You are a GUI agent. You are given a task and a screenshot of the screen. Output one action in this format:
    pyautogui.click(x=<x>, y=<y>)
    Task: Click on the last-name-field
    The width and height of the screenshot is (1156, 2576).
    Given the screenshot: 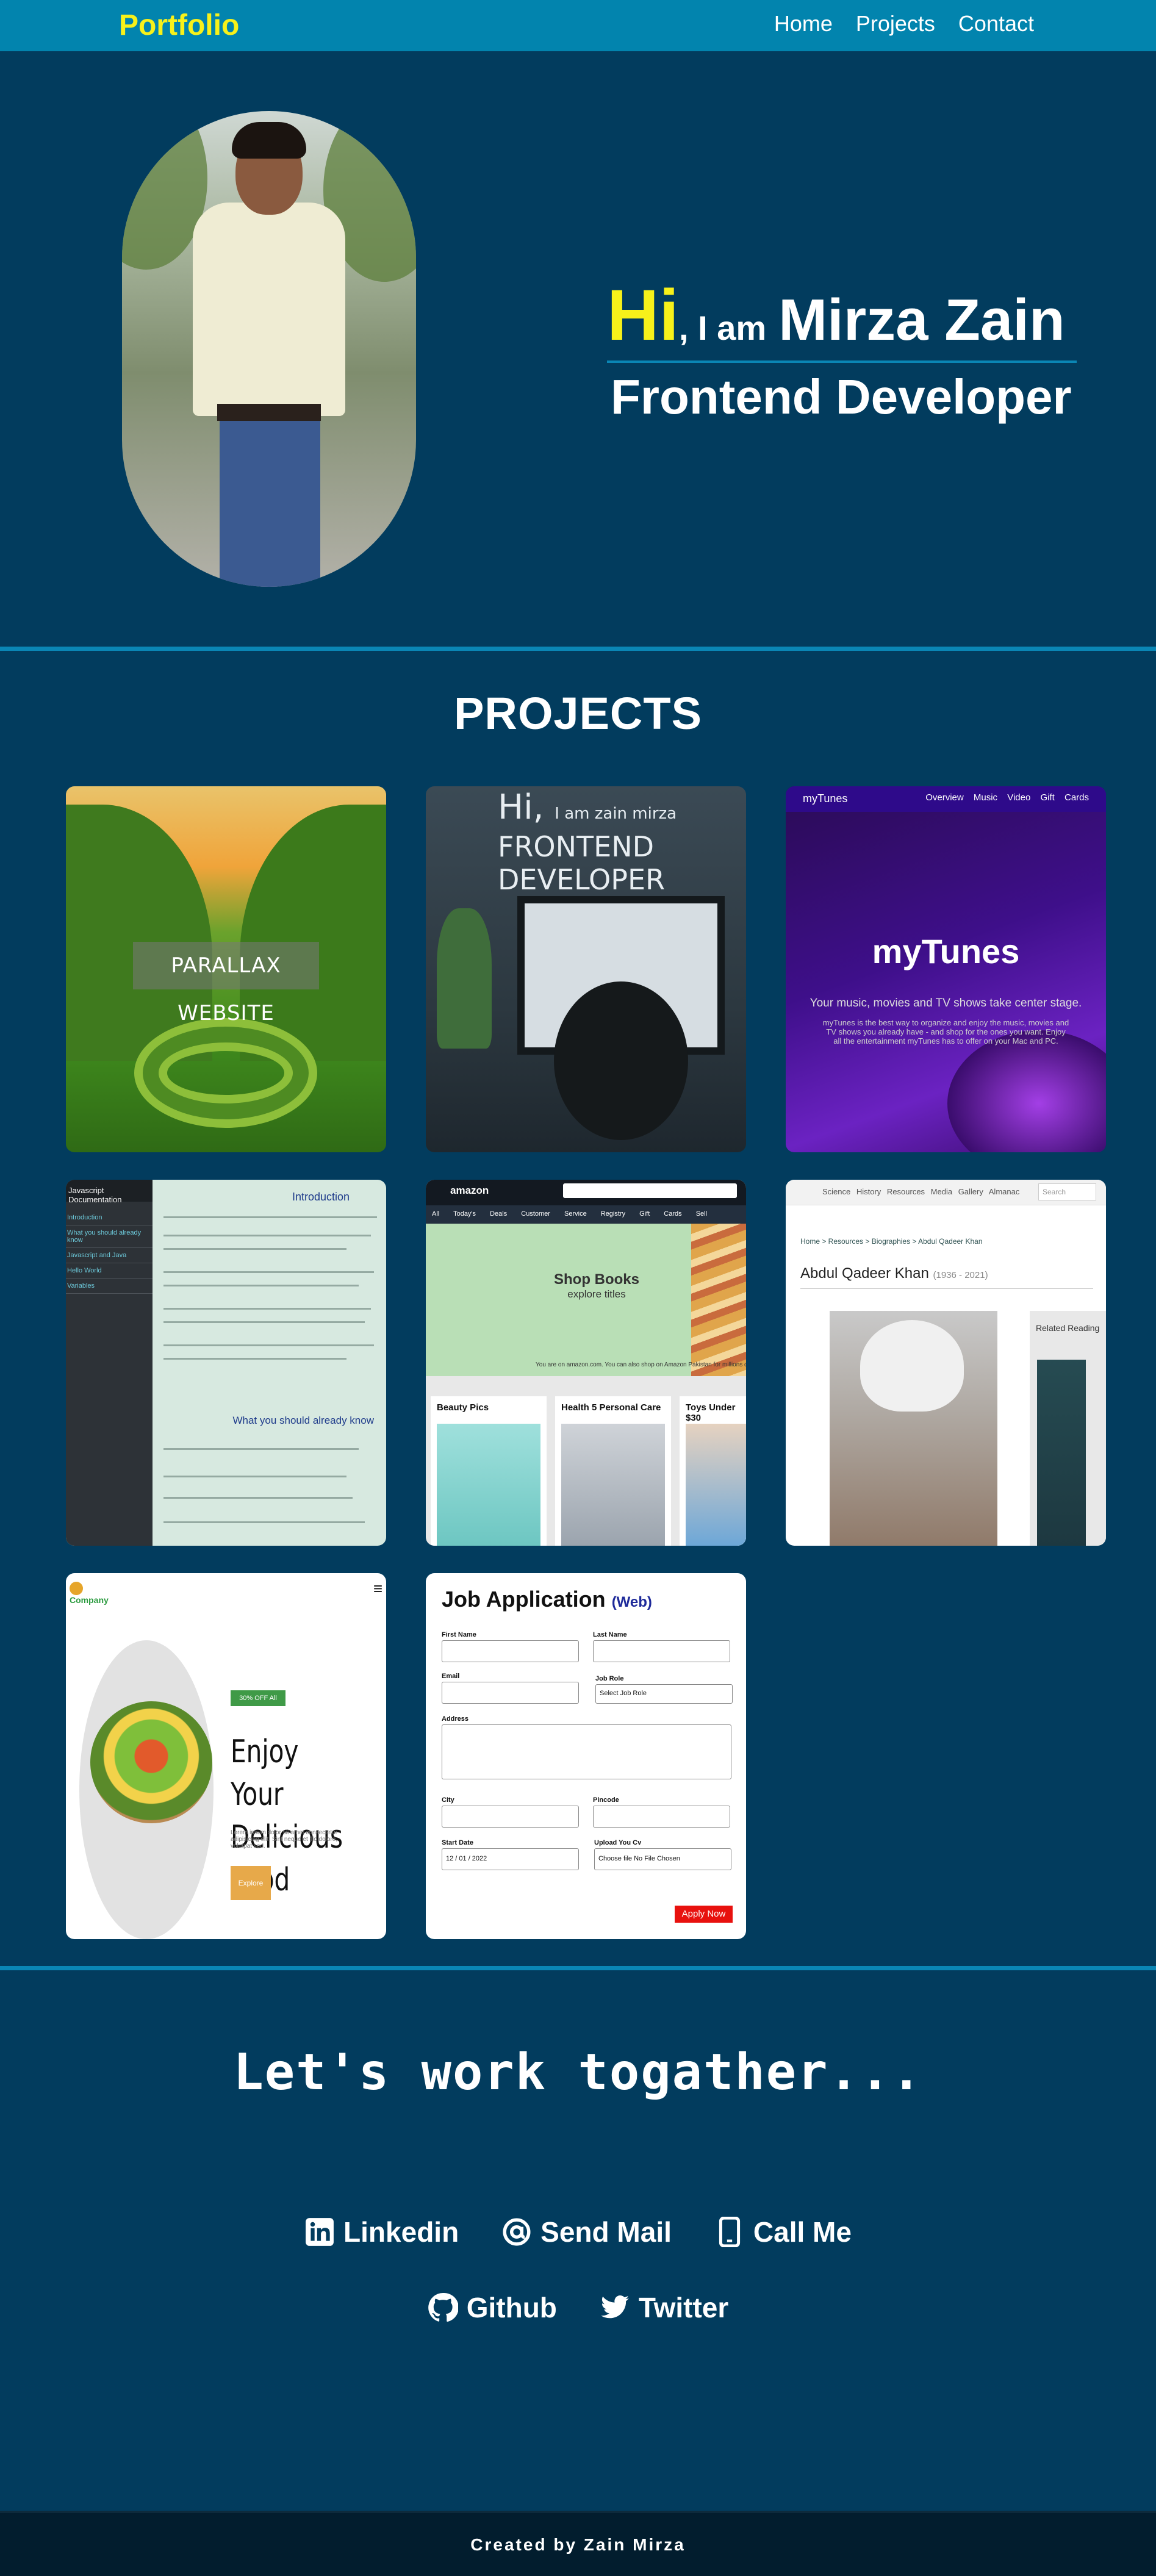 What is the action you would take?
    pyautogui.click(x=661, y=1651)
    